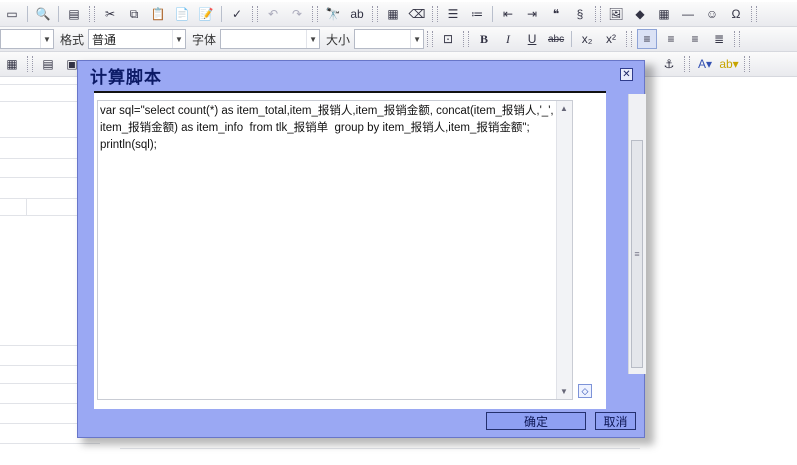 This screenshot has width=797, height=465. Describe the element at coordinates (587, 39) in the screenshot. I see `subscript-button: x₂` at that location.